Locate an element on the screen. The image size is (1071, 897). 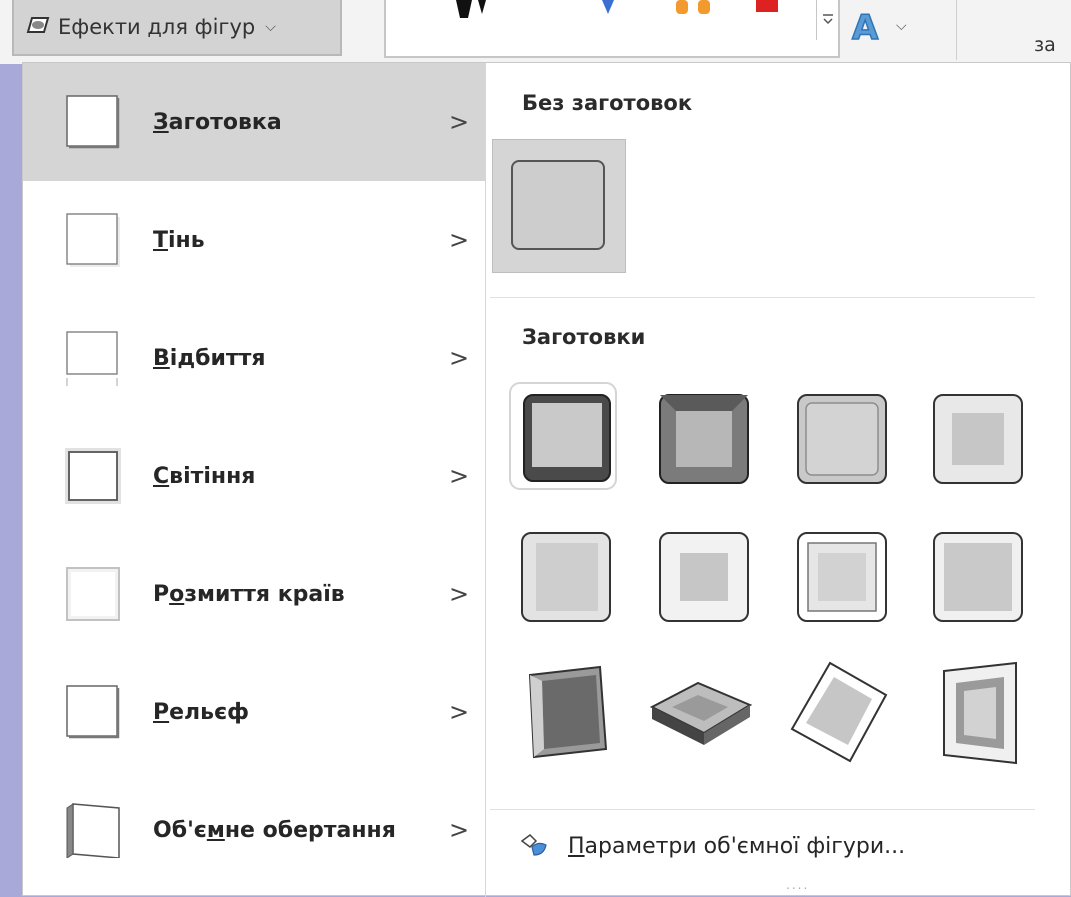
menu-item-soft-edges: Розмиття країв > is located at coordinates (254, 594).